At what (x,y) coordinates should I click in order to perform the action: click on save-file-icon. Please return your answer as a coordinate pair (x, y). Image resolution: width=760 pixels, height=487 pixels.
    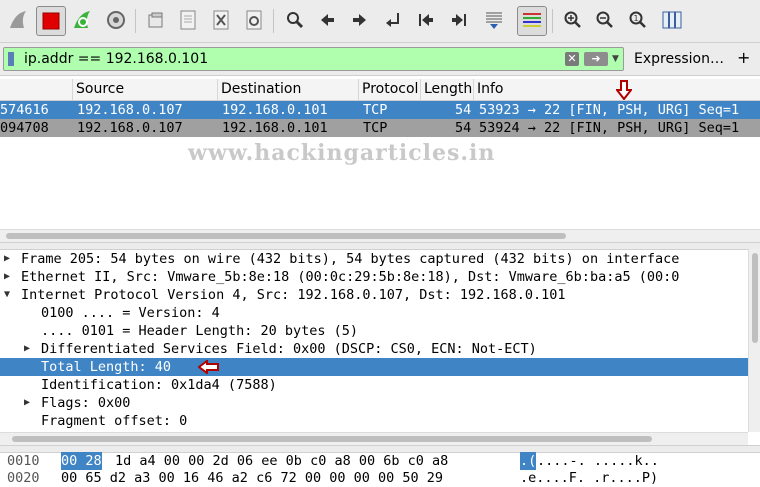
    Looking at the image, I should click on (188, 20).